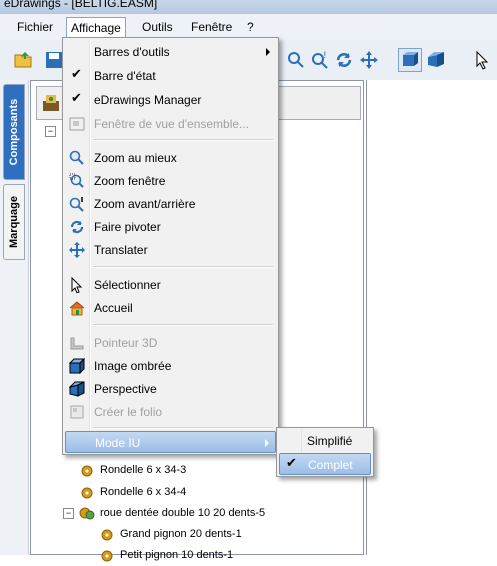  What do you see at coordinates (77, 343) in the screenshot?
I see `pointer-3d-icon` at bounding box center [77, 343].